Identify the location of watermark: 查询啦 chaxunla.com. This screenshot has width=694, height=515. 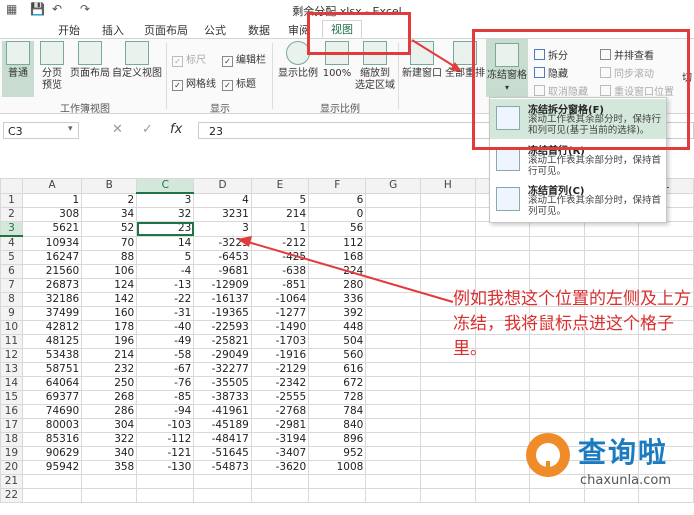
(606, 470).